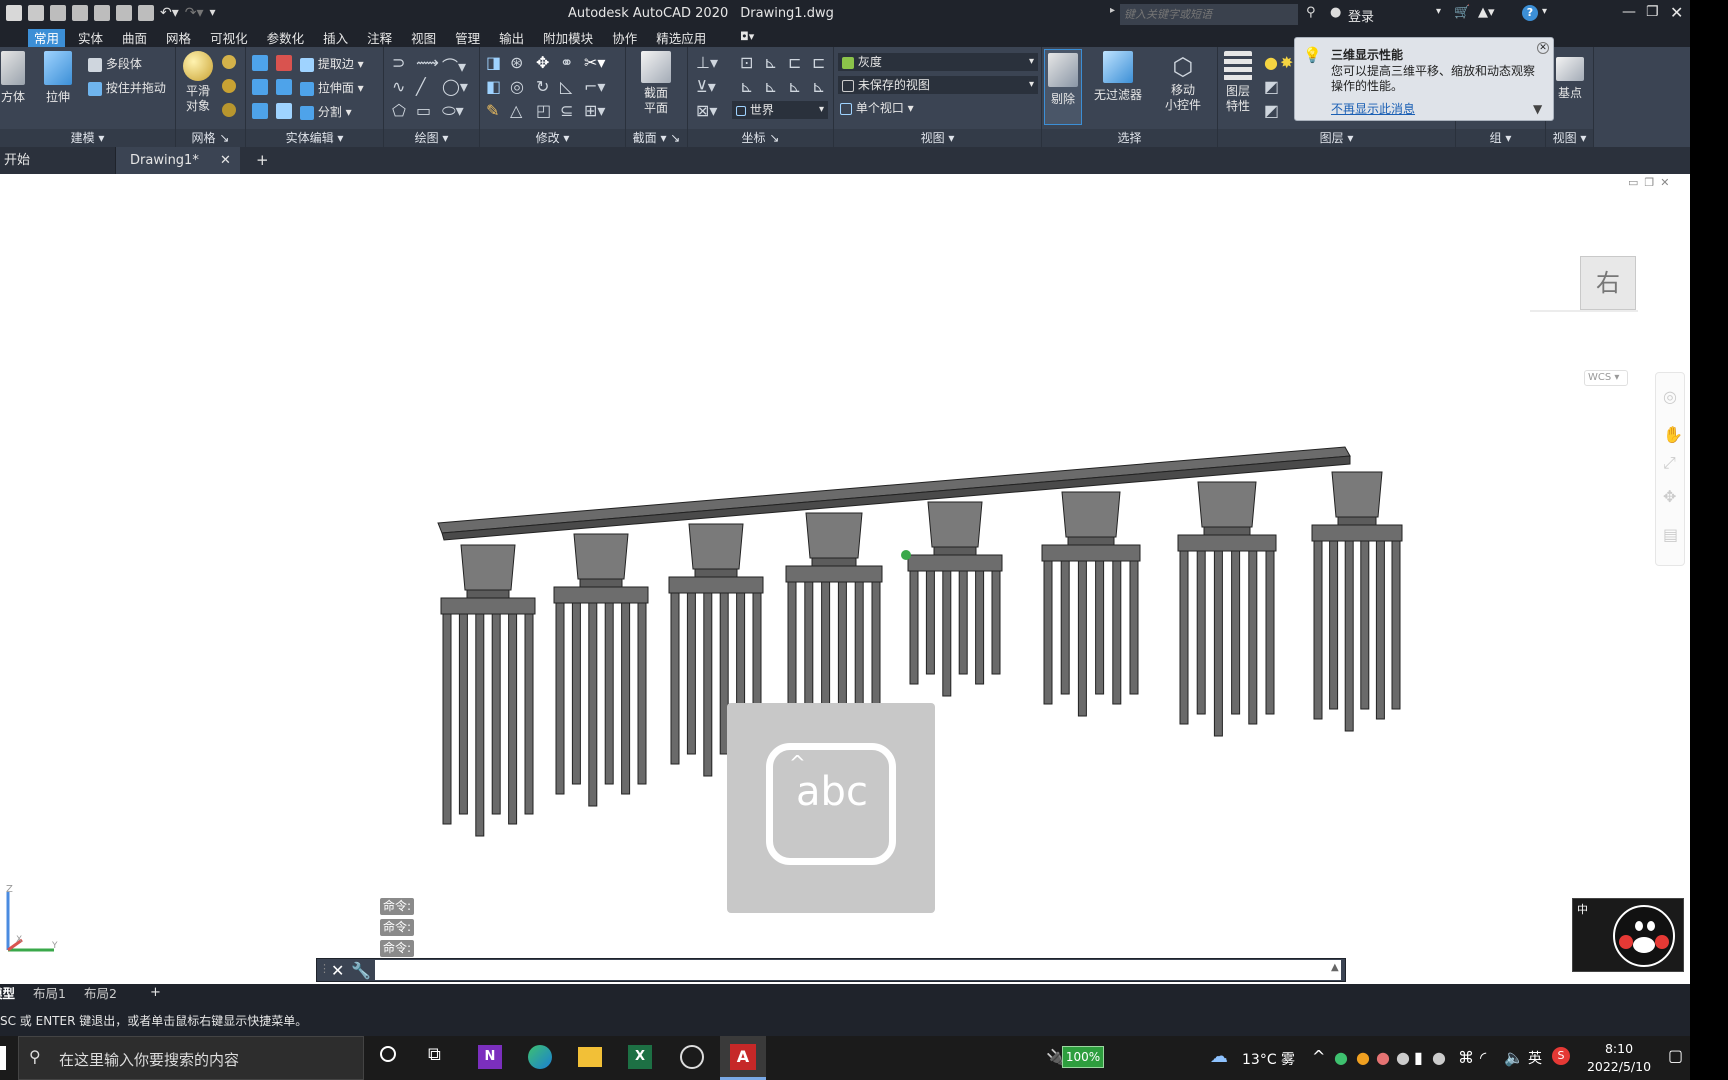  Describe the element at coordinates (14, 13) in the screenshot. I see `new-file-icon` at that location.